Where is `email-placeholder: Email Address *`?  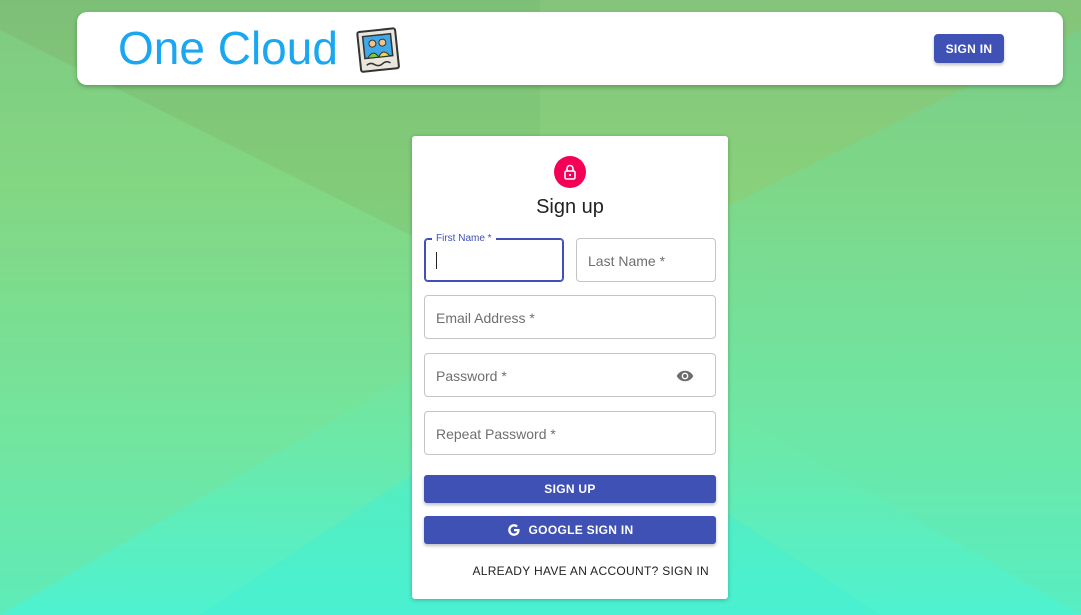
email-placeholder: Email Address * is located at coordinates (485, 318).